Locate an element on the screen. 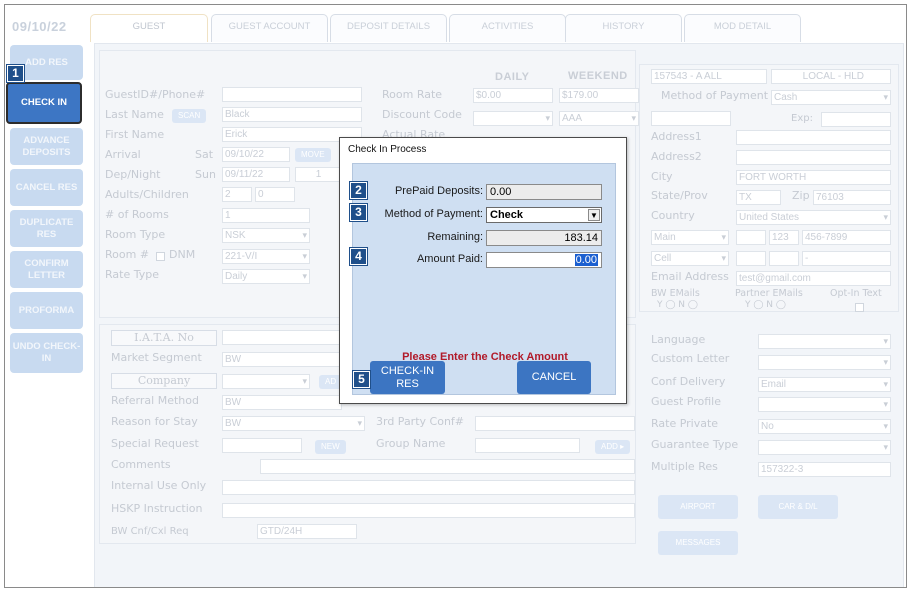  roomrate-daily: $0.00 is located at coordinates (513, 95).